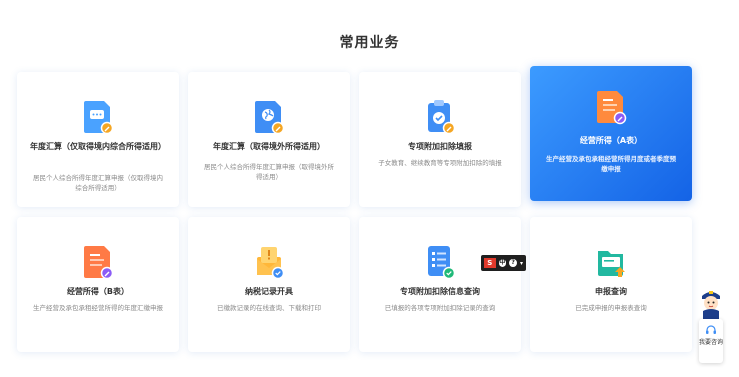 Image resolution: width=739 pixels, height=377 pixels. I want to click on card-title: 专项附加扣除信息查询, so click(440, 291).